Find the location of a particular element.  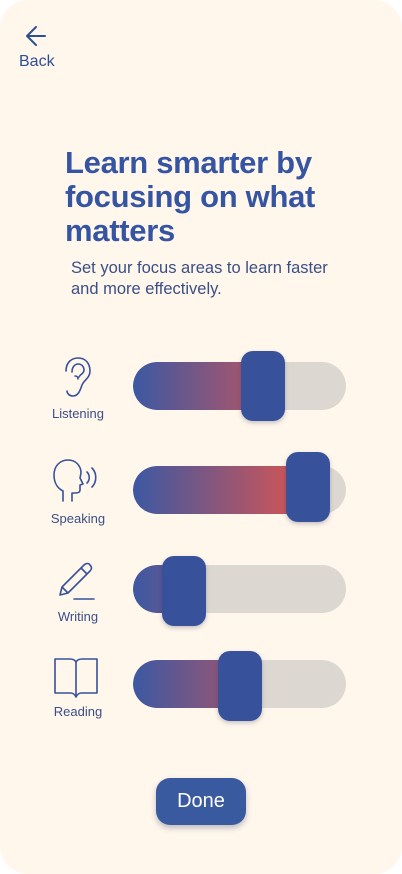

speaking-head-icon is located at coordinates (76, 480).